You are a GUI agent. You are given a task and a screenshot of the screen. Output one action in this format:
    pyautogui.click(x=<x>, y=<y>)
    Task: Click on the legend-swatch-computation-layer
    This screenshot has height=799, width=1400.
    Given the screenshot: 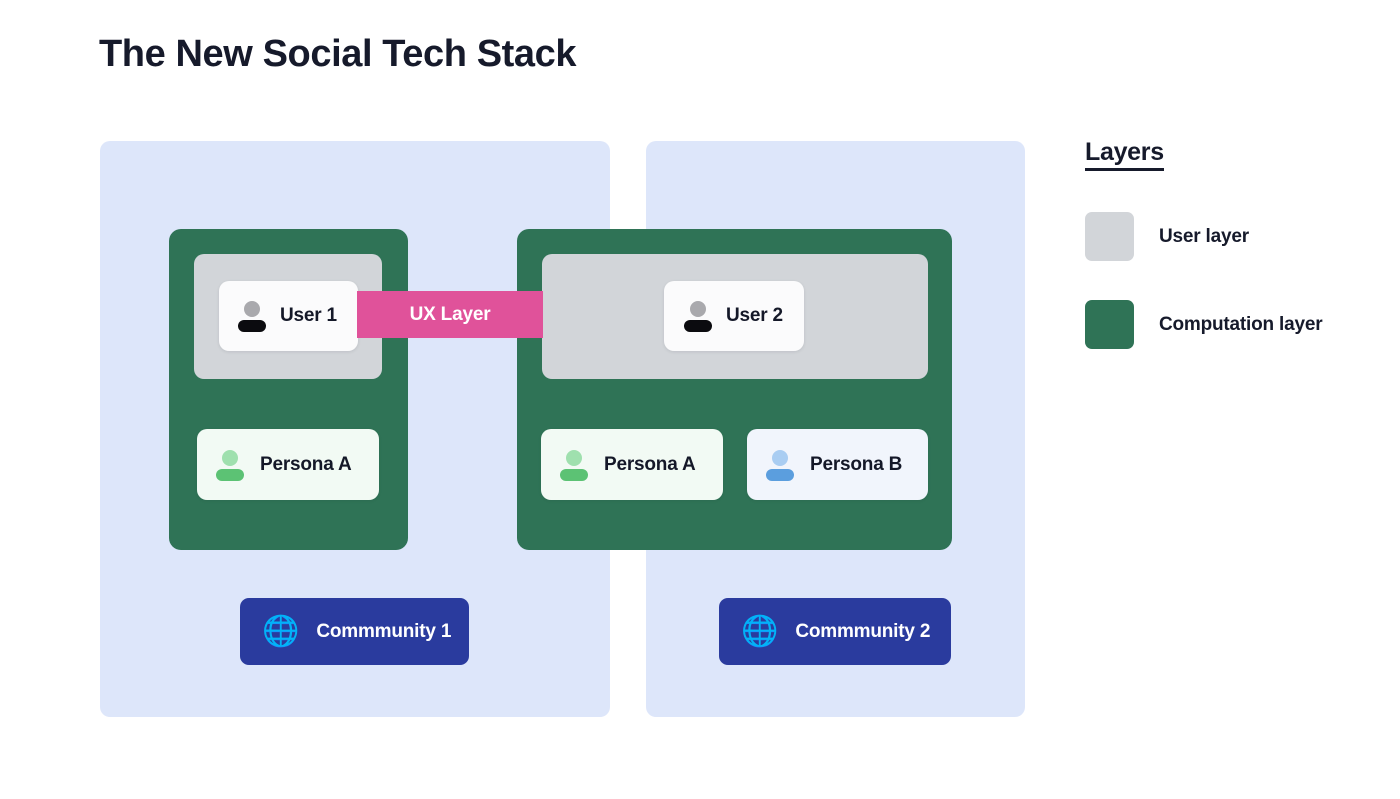 What is the action you would take?
    pyautogui.click(x=1109, y=324)
    